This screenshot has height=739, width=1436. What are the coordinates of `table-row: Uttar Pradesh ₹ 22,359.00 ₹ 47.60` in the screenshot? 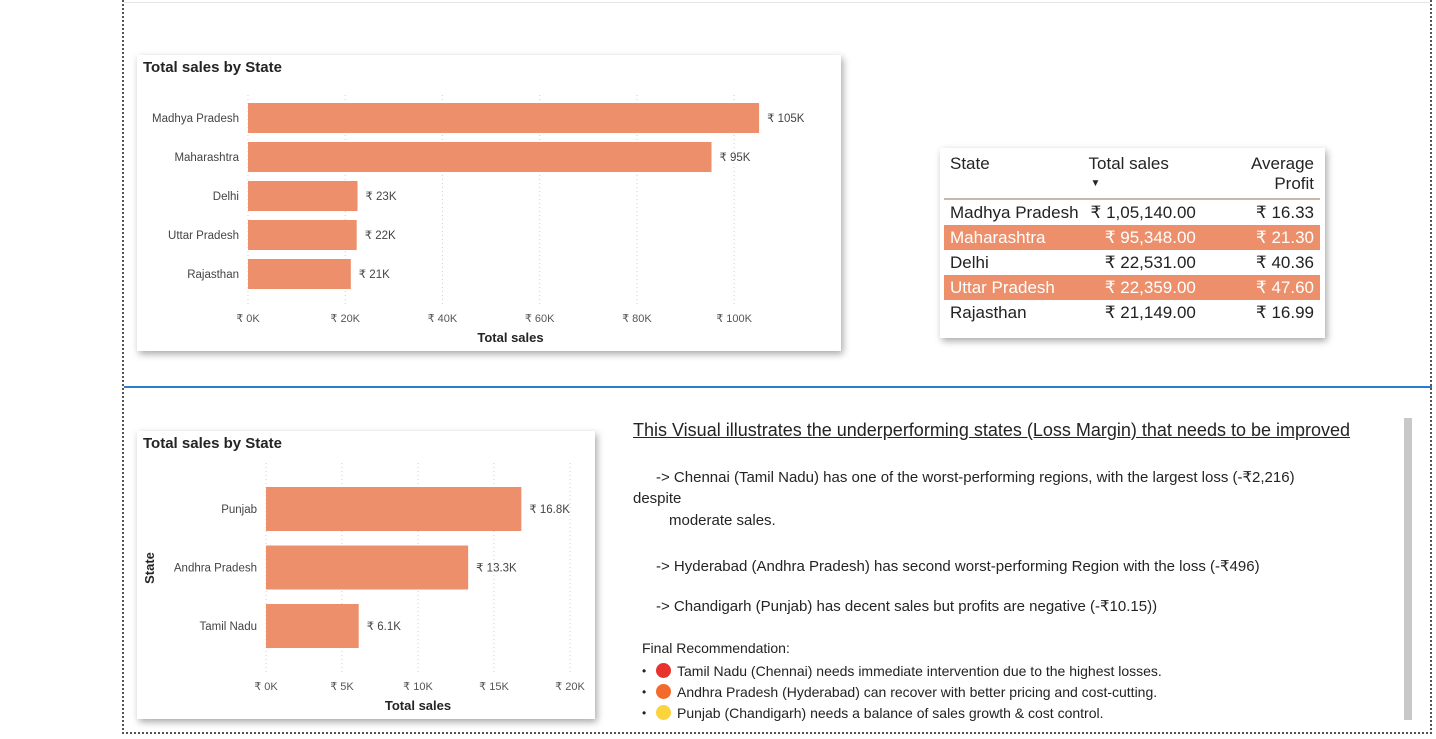 It's located at (1132, 287).